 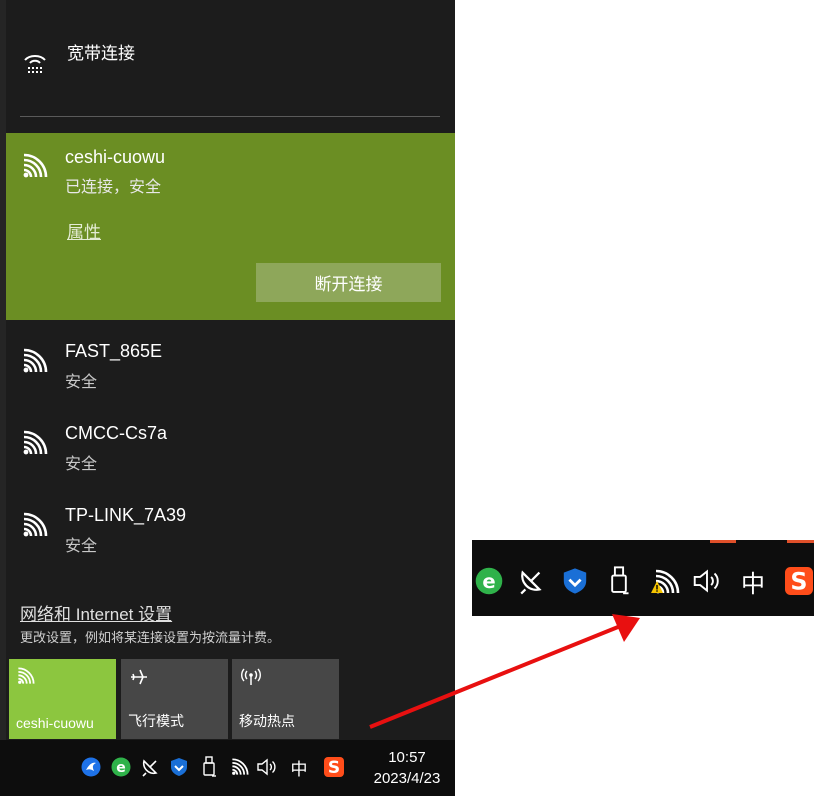 I want to click on swift-icon, so click(x=91, y=767).